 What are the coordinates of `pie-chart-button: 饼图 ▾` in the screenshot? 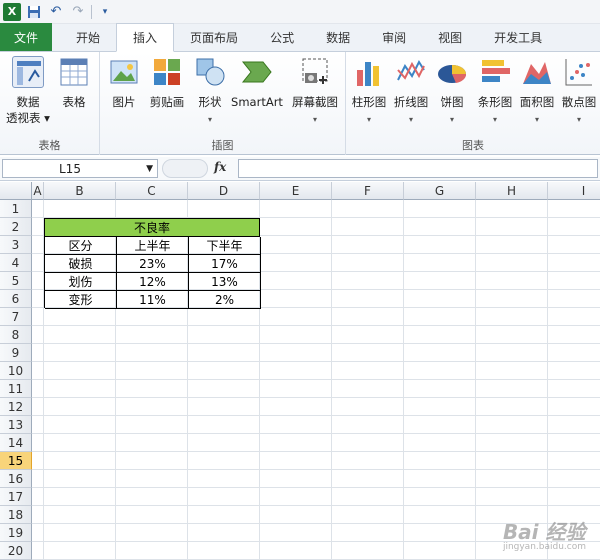 It's located at (452, 92).